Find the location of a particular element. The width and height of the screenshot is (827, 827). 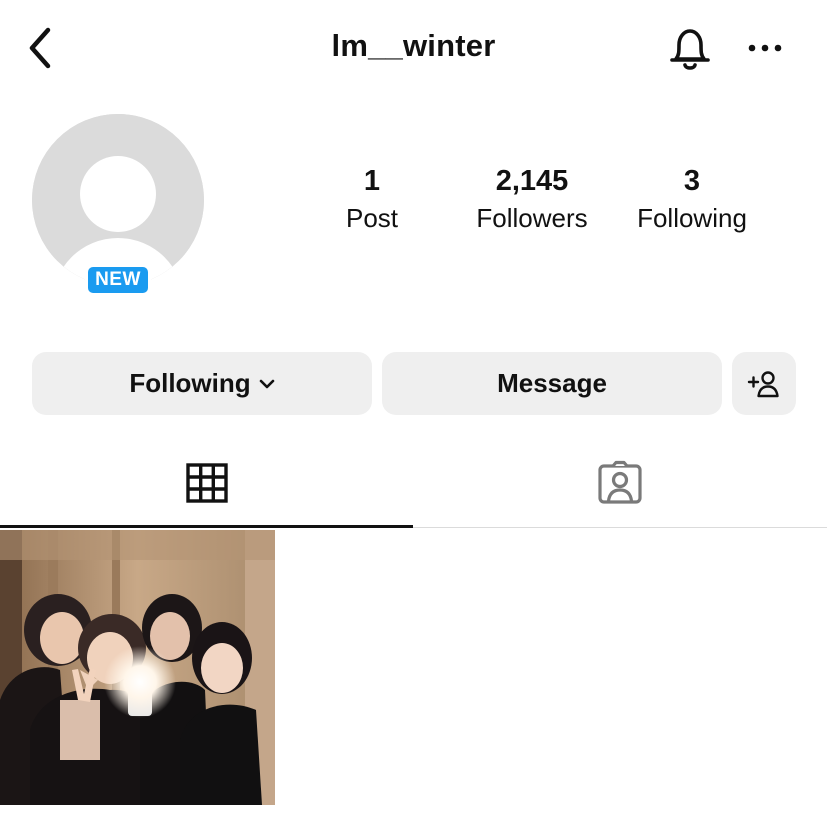

notifications-button is located at coordinates (690, 49).